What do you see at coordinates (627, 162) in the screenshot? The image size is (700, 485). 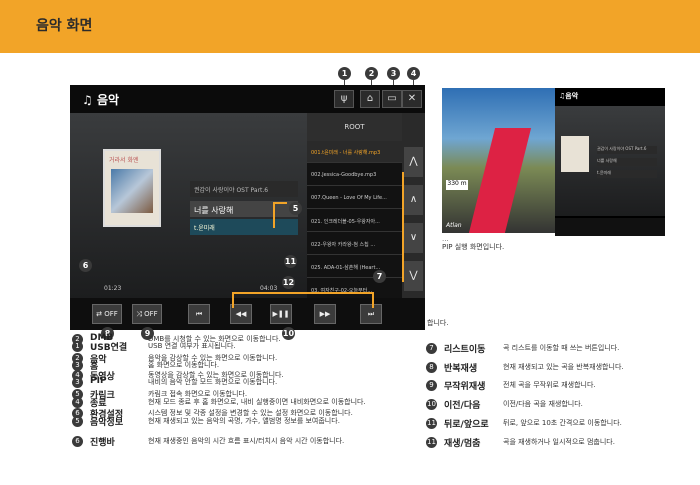 I see `pip-song-title: 너를 사랑해` at bounding box center [627, 162].